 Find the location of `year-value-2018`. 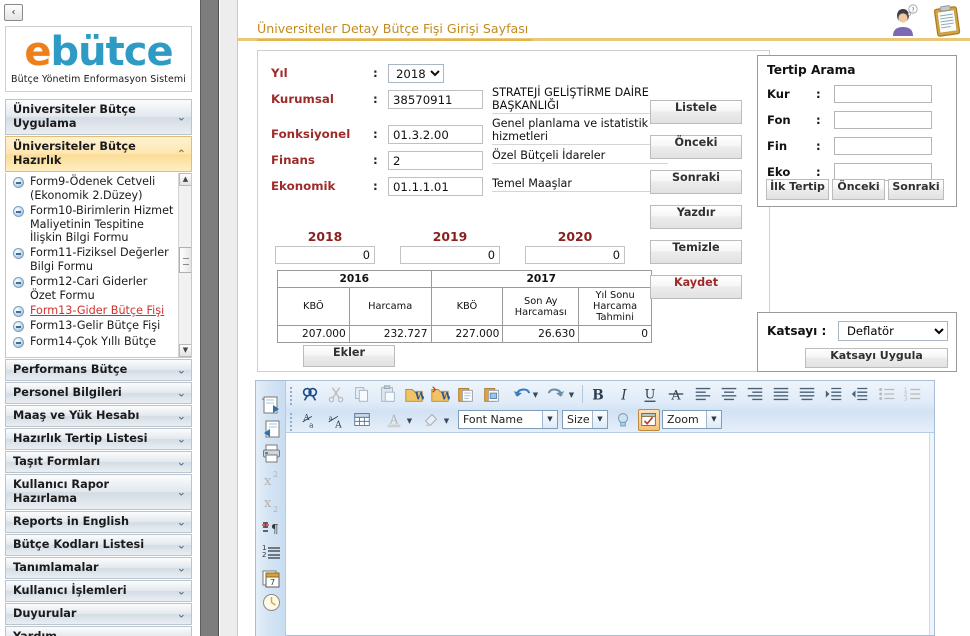

year-value-2018 is located at coordinates (325, 255).